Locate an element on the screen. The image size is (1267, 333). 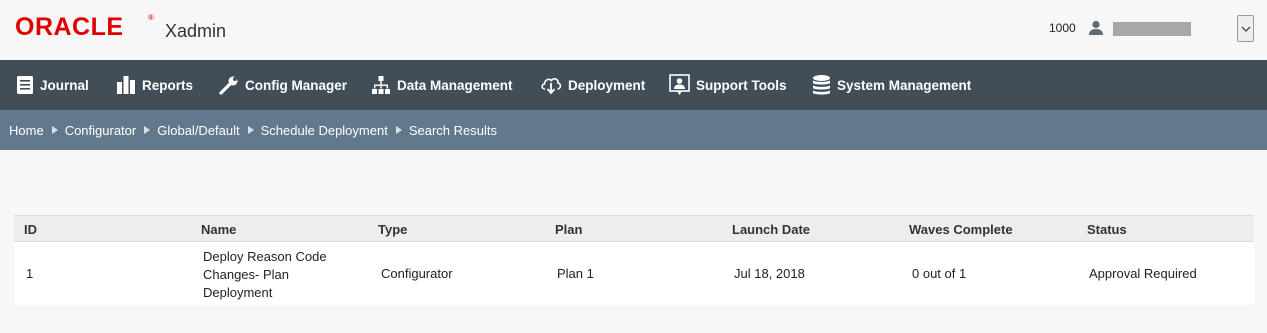
oracle-logo: ORACLE is located at coordinates (69, 27).